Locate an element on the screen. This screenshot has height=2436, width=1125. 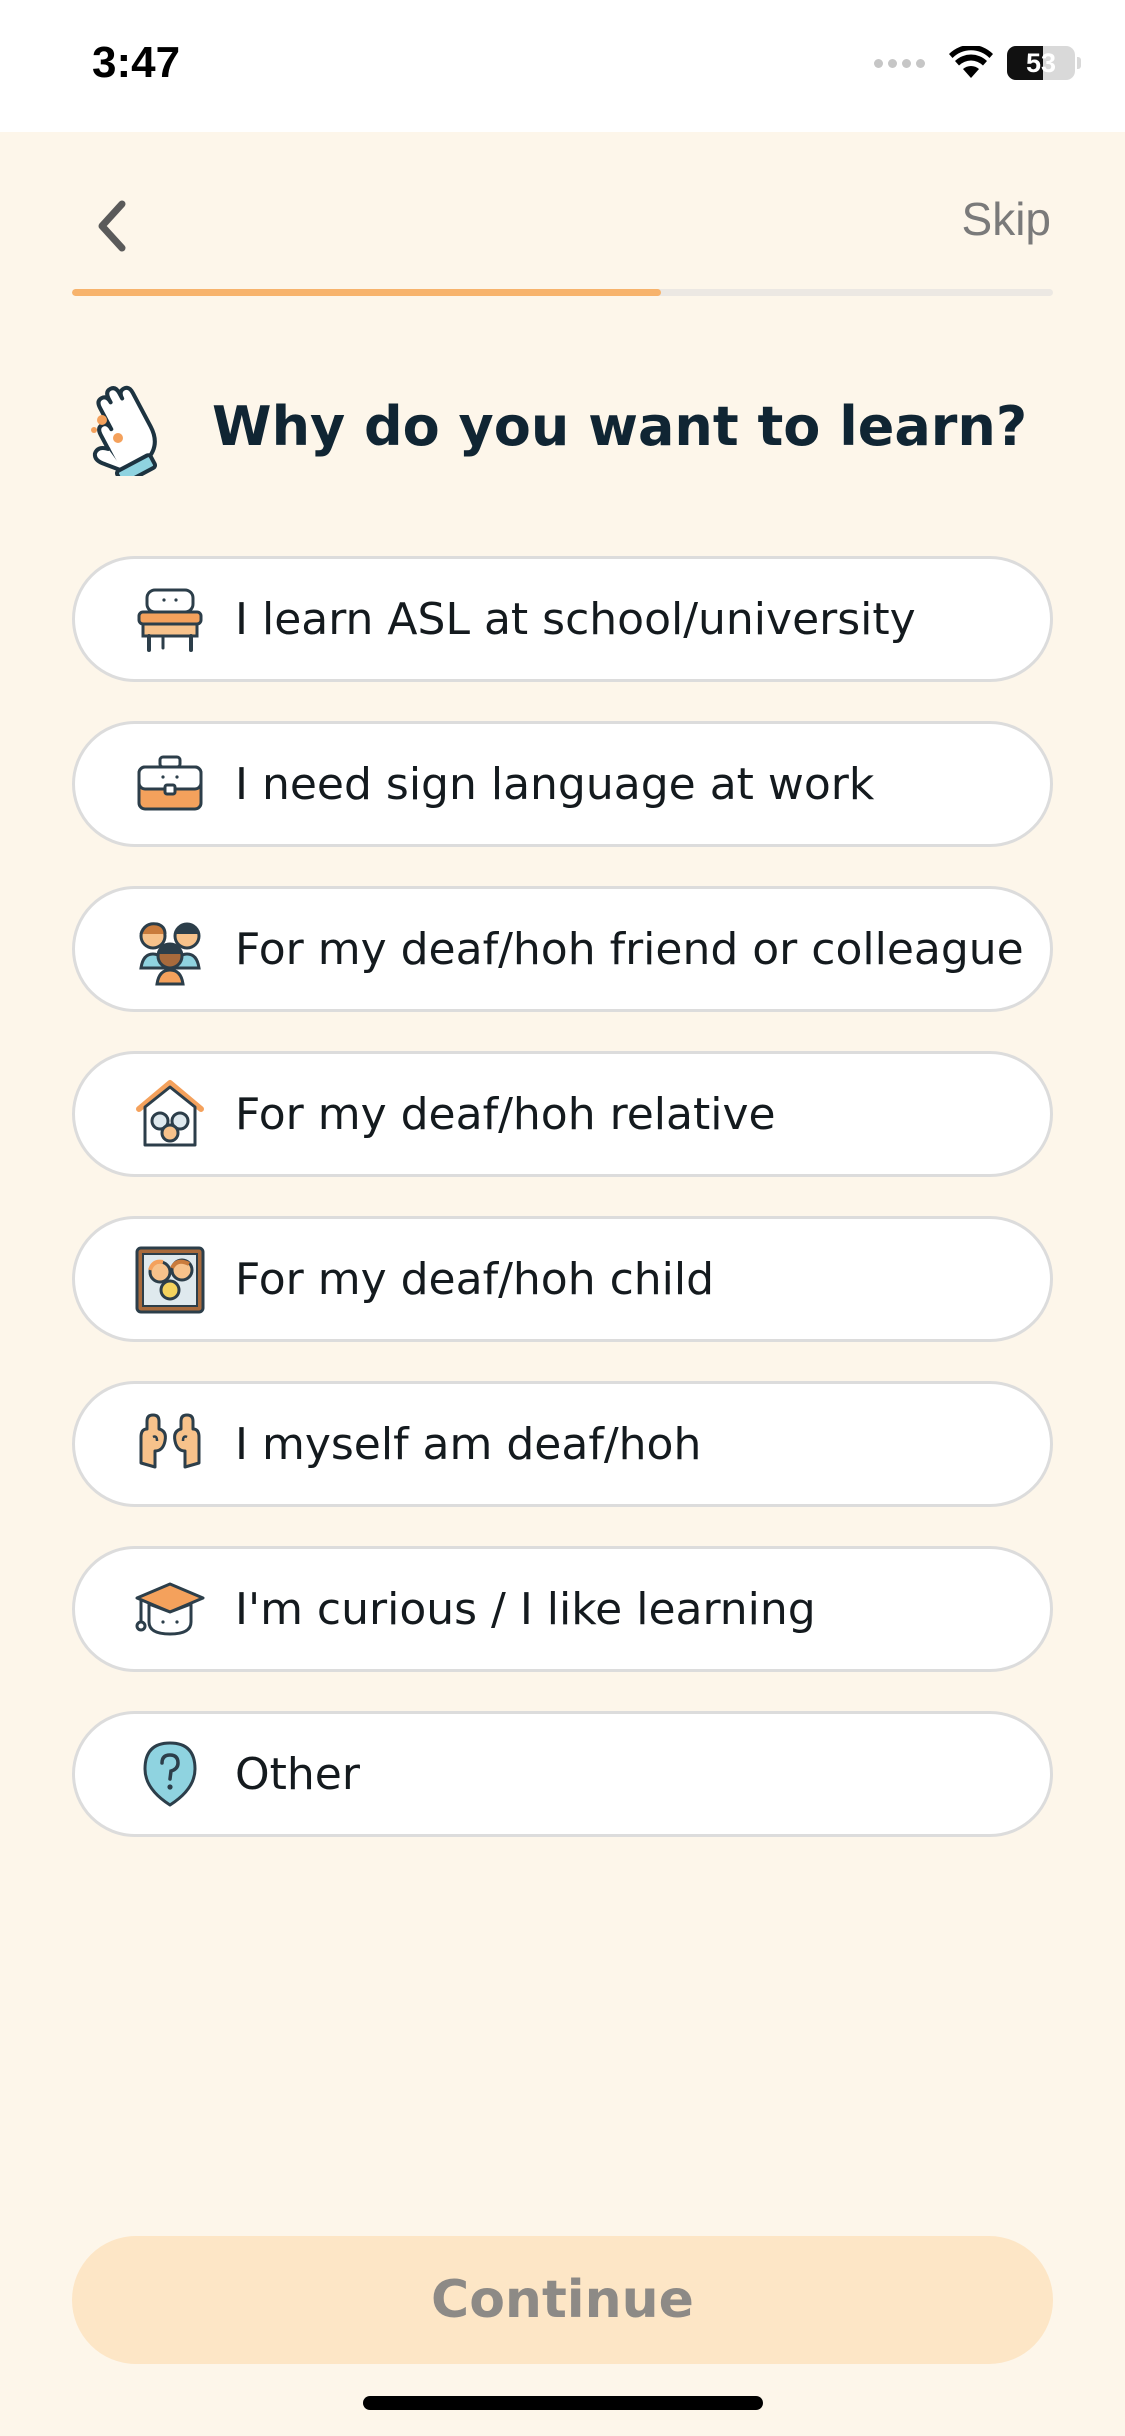
option-friend: For my deaf/hoh friend or colleague is located at coordinates (562, 949).